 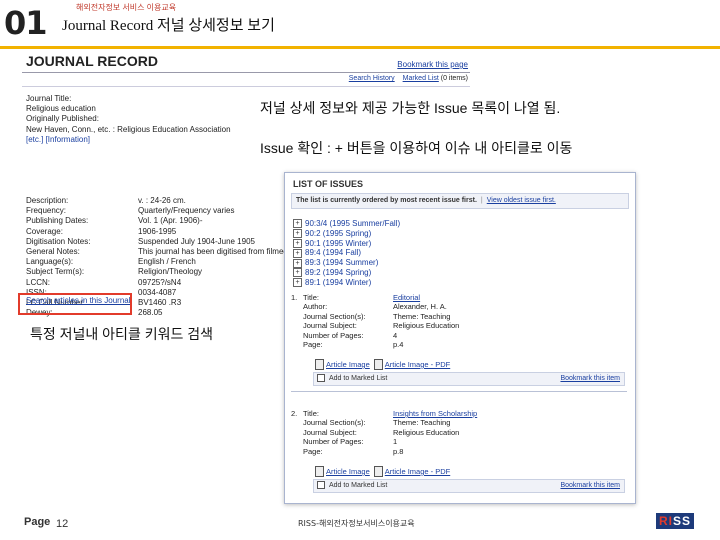 What do you see at coordinates (384, 451) in the screenshot?
I see `article-field-row: Page: p.8` at bounding box center [384, 451].